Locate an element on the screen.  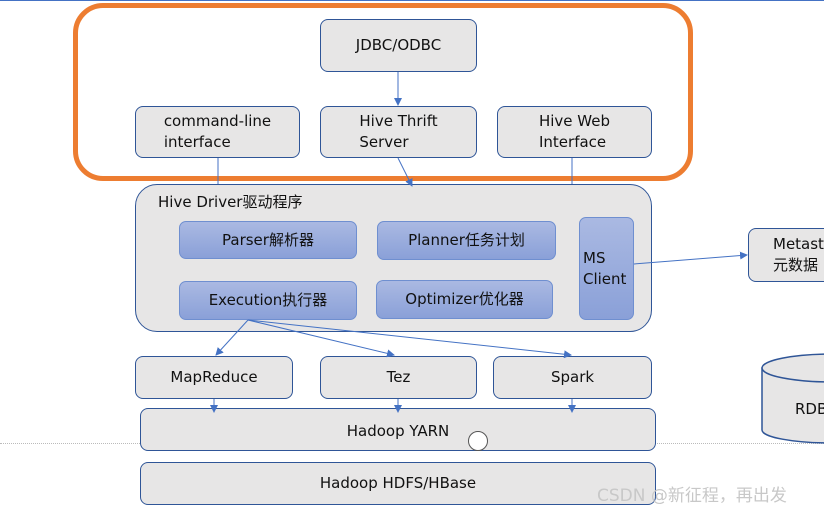
arrow-thrift-to-driver is located at coordinates (405, 172).